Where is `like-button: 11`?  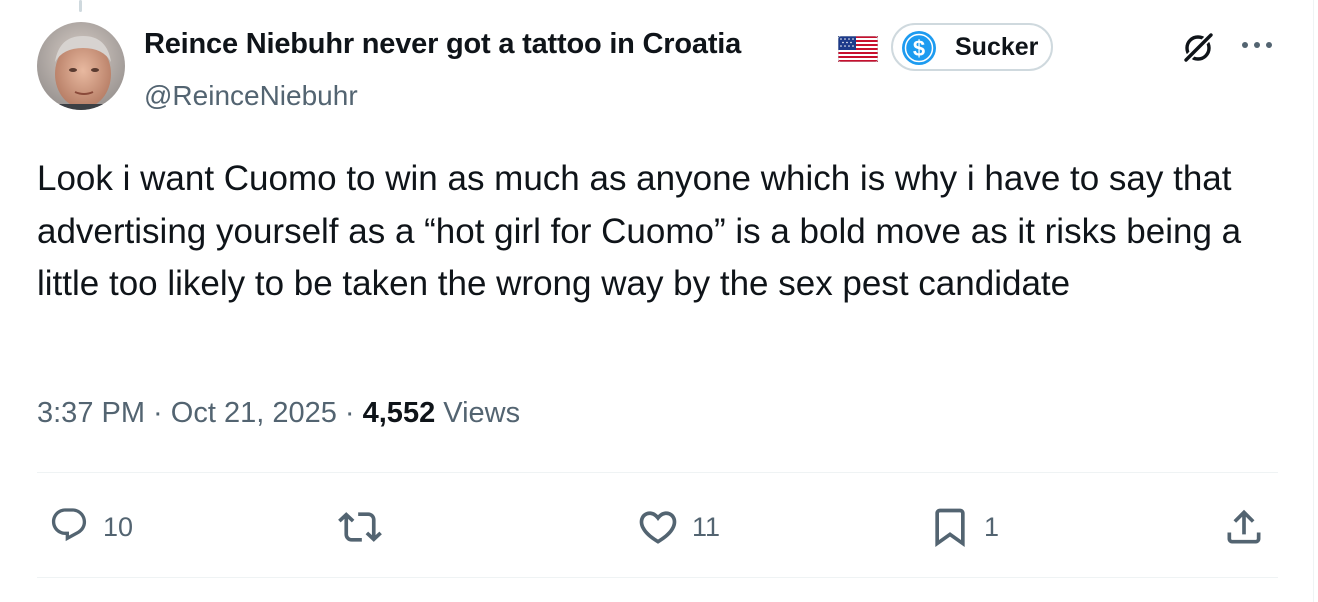 like-button: 11 is located at coordinates (686, 527).